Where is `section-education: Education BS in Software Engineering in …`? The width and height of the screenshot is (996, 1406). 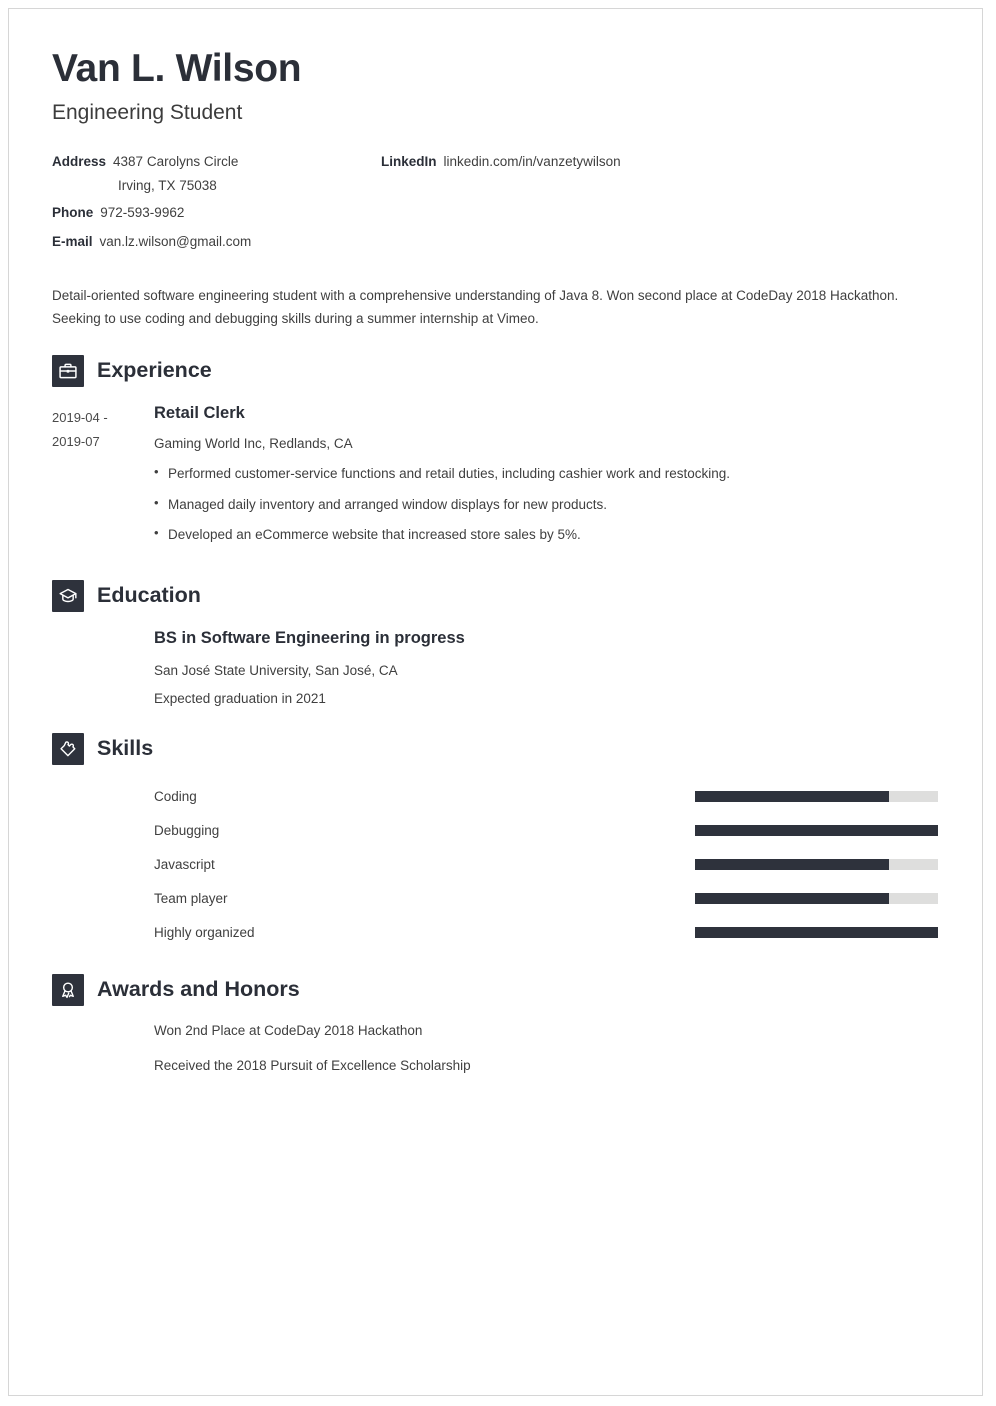
section-education: Education BS in Software Engineering in … is located at coordinates (495, 644).